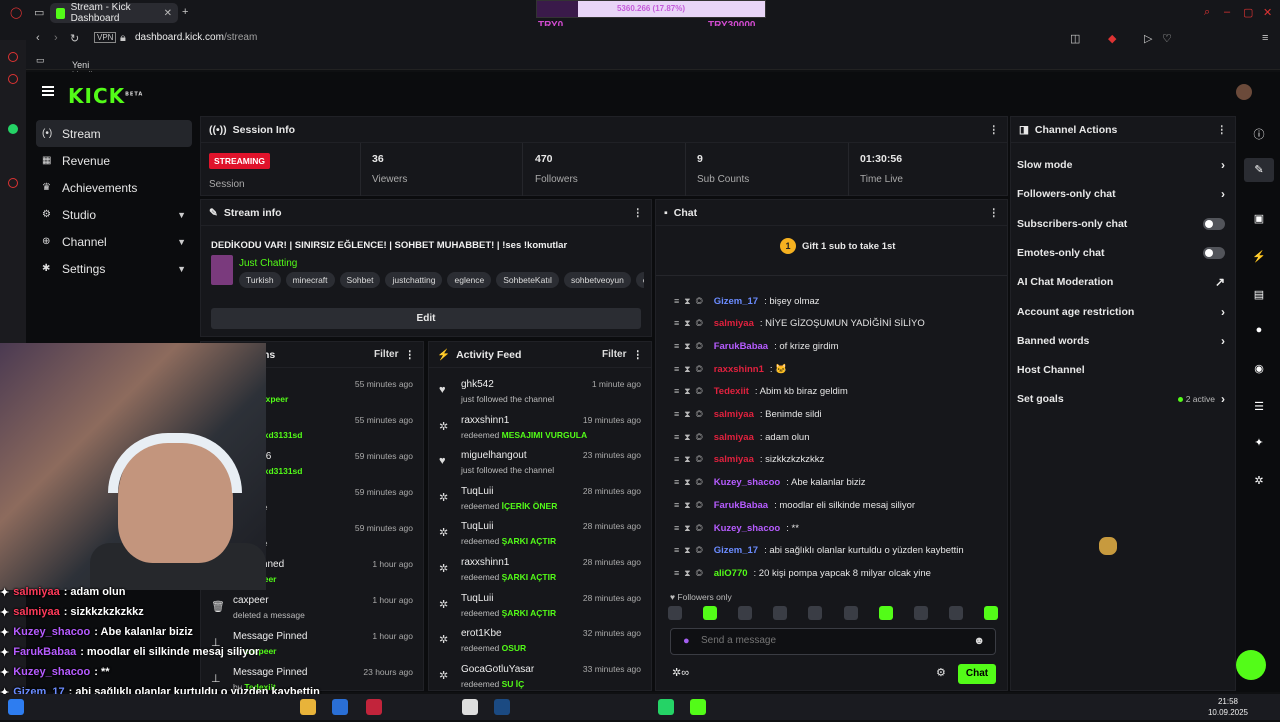 The image size is (1280, 722). I want to click on chat-message: ≡⧗◎ FarukBabaa: of krize girdim, so click(756, 346).